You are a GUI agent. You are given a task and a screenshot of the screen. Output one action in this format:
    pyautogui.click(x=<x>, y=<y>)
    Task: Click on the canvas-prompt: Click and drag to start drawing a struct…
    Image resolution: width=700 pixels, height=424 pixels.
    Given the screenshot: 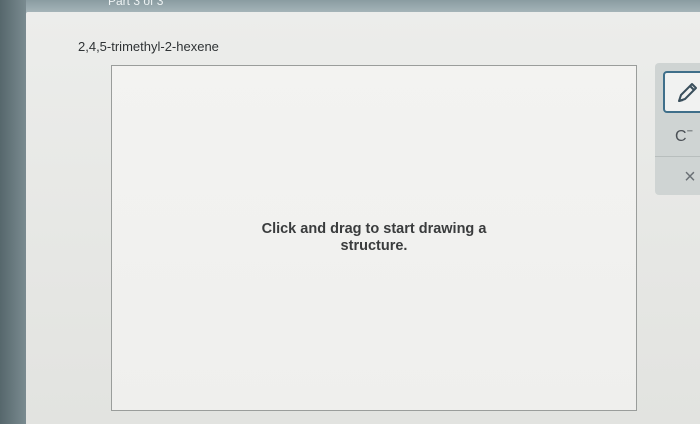 What is the action you would take?
    pyautogui.click(x=374, y=238)
    